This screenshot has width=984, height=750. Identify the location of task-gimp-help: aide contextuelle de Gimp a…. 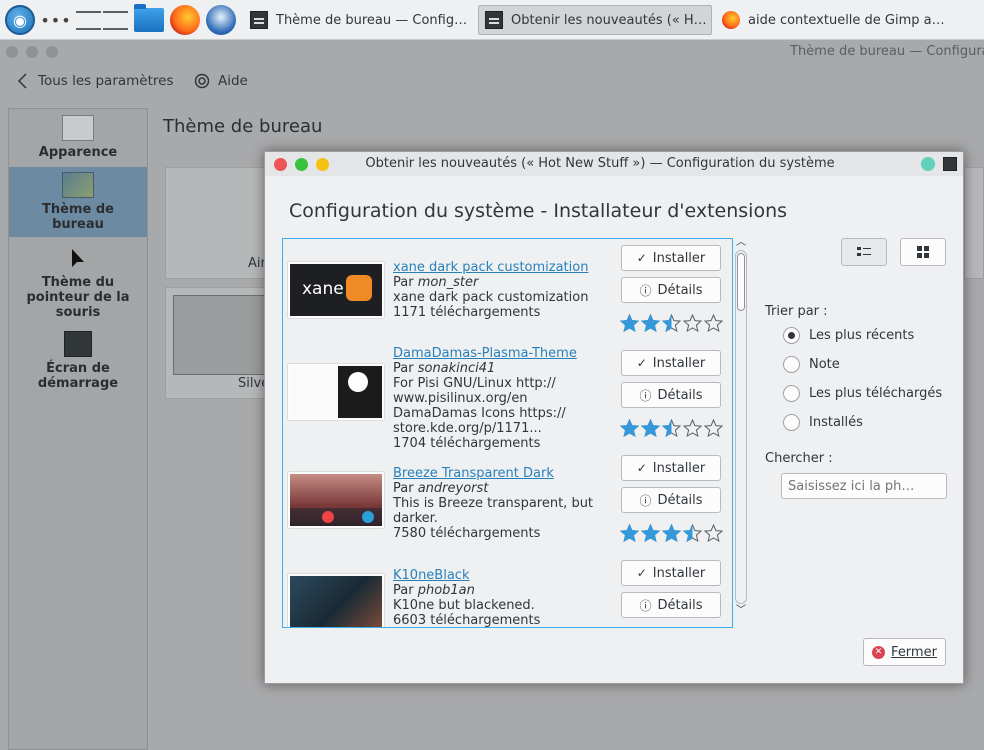
(850, 20).